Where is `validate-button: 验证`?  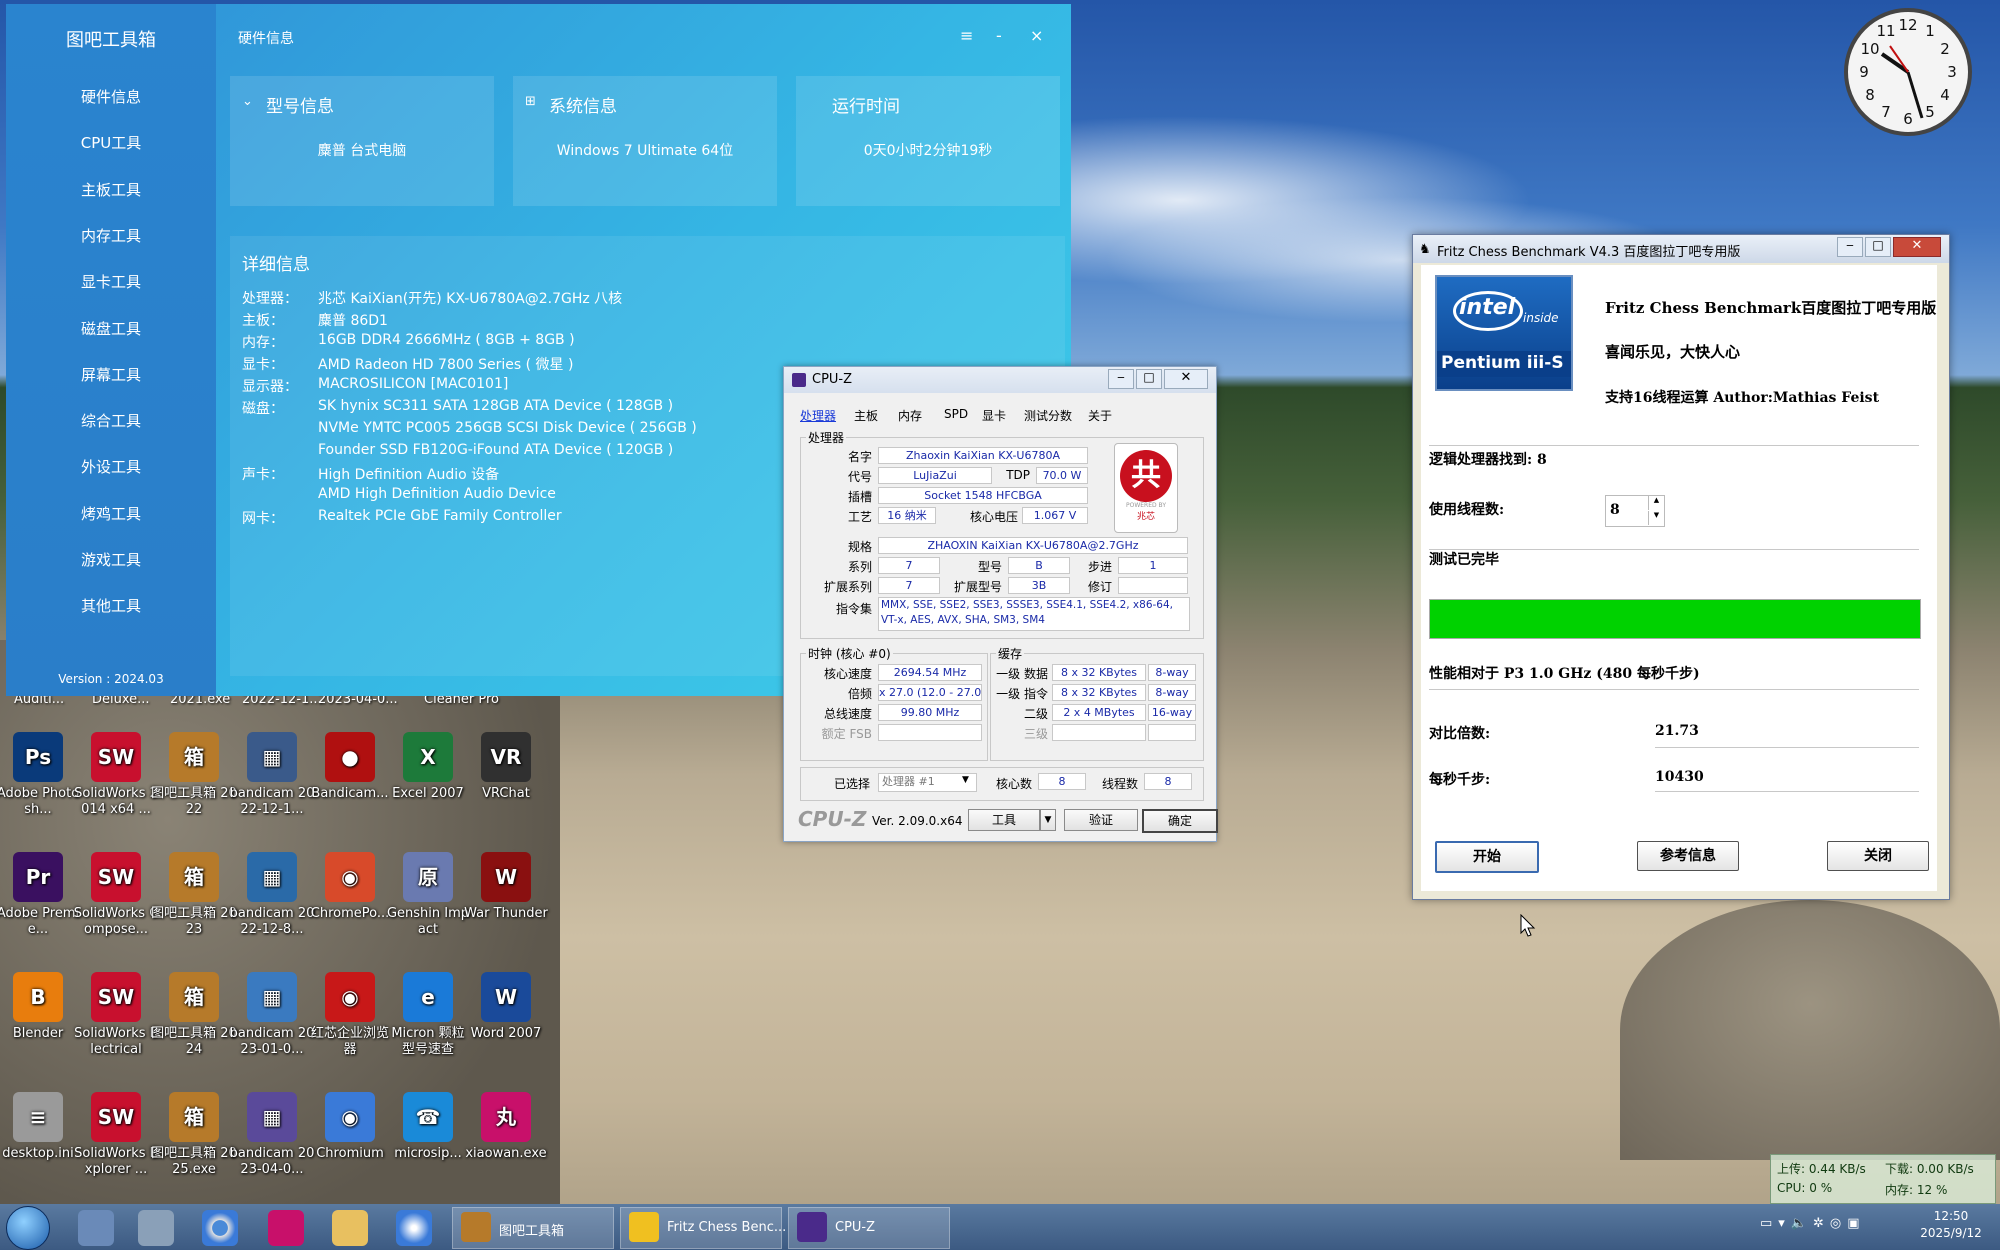
validate-button: 验证 is located at coordinates (1101, 820).